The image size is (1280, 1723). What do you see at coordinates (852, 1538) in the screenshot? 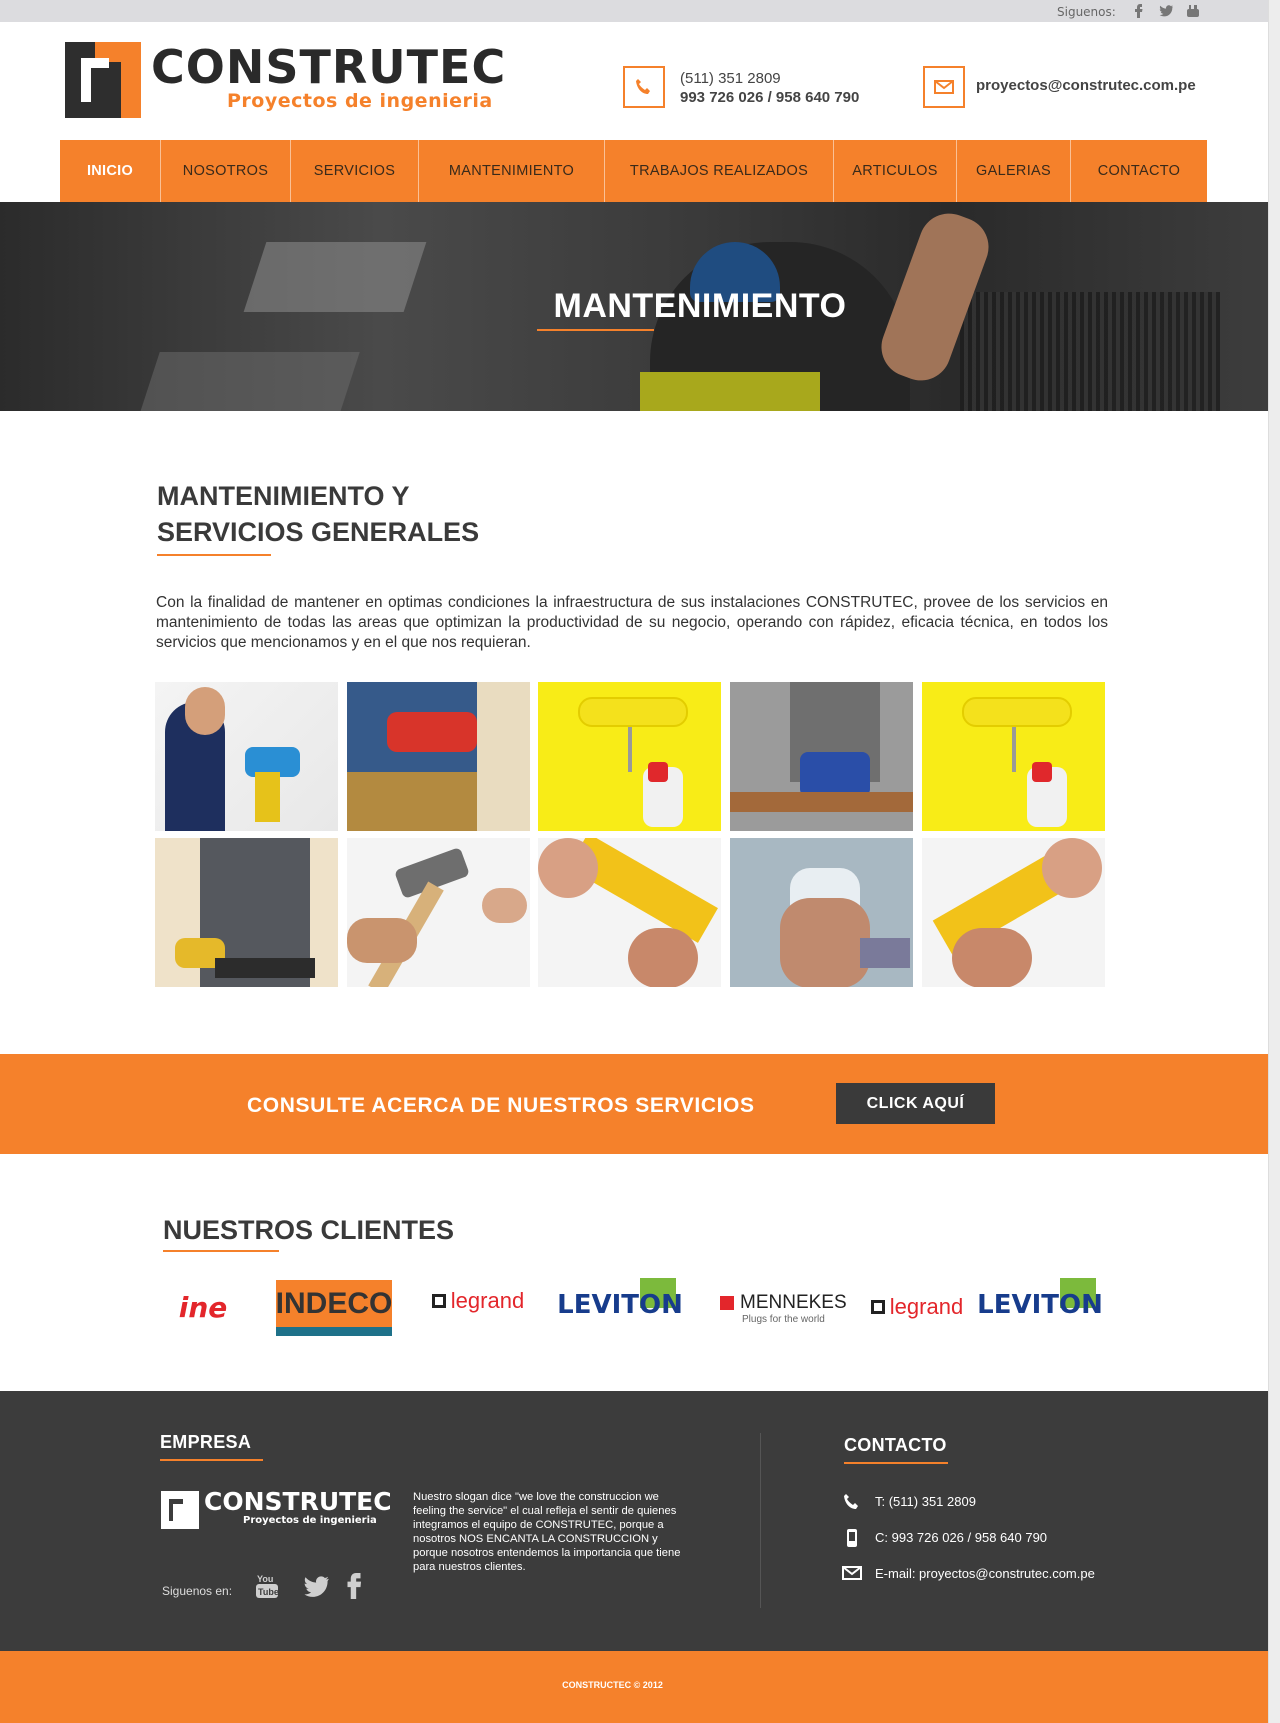
I see `footer-mobile-icon` at bounding box center [852, 1538].